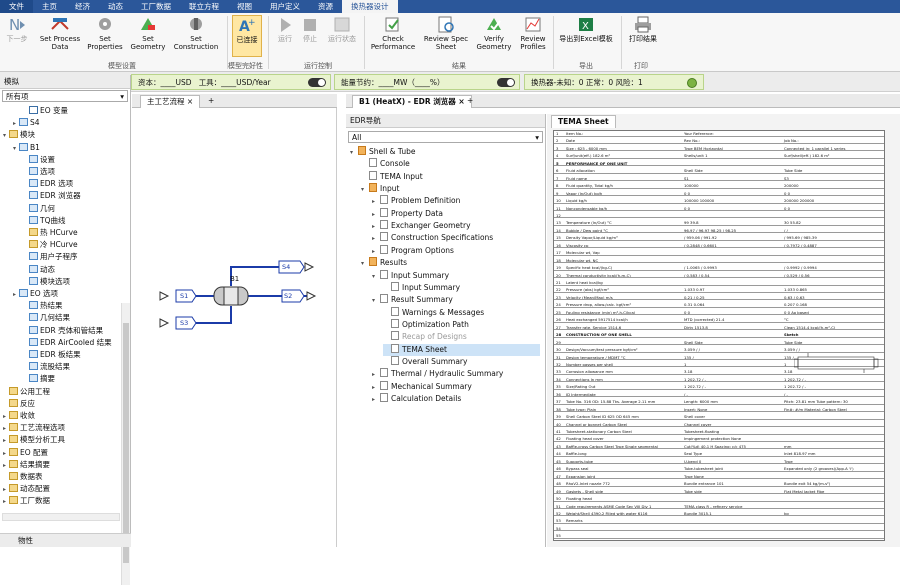 The width and height of the screenshot is (900, 585). What do you see at coordinates (52, 196) in the screenshot?
I see `tree-item: EDR 浏览器` at bounding box center [52, 196].